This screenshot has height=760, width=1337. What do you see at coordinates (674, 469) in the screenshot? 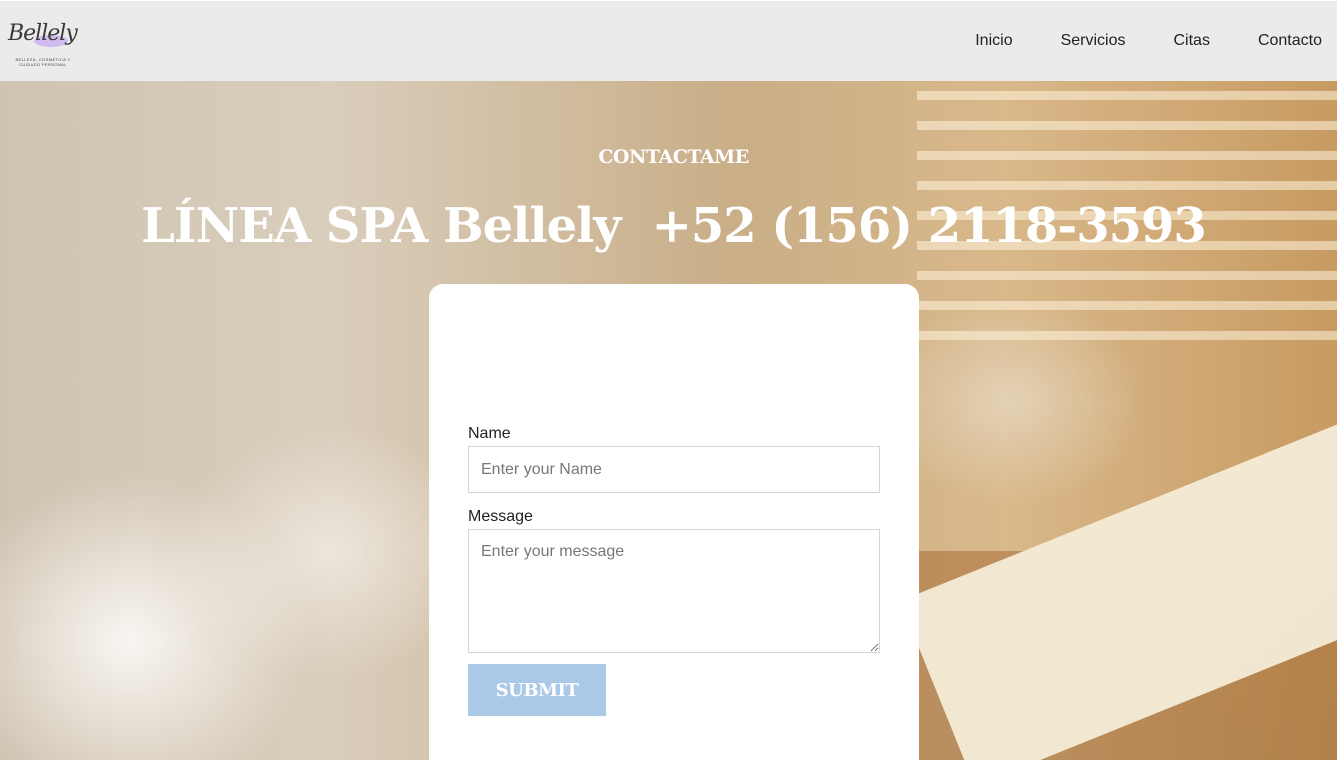
I see `name-input` at bounding box center [674, 469].